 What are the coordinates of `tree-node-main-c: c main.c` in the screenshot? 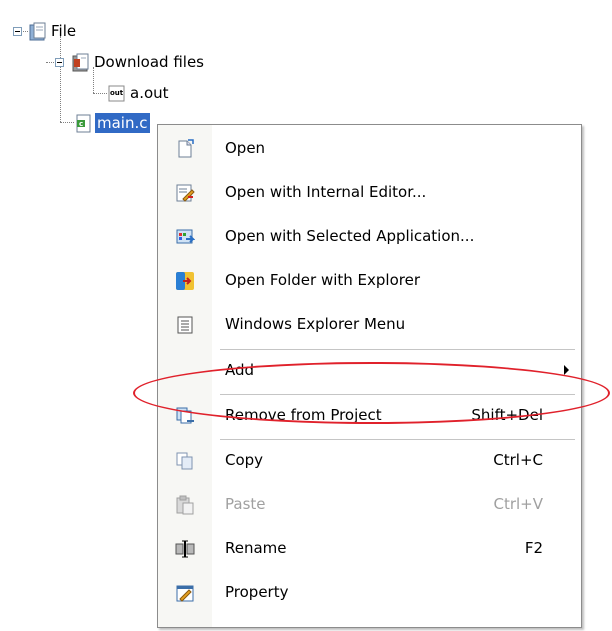 It's located at (112, 123).